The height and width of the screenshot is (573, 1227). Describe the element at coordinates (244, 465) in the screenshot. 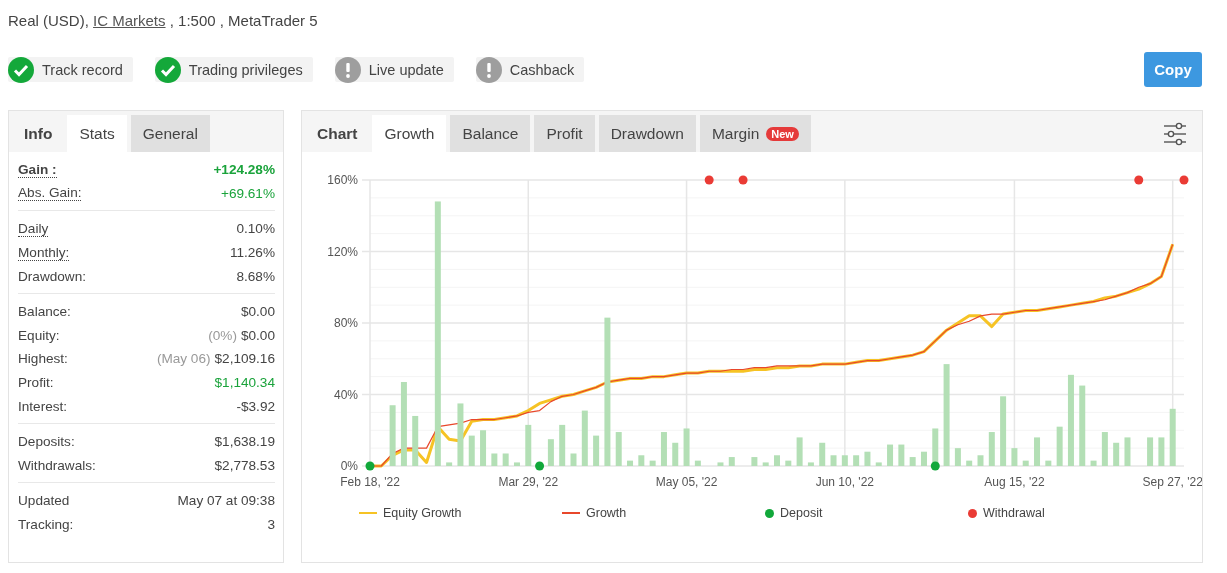

I see `stat-value: $2,778.53` at that location.